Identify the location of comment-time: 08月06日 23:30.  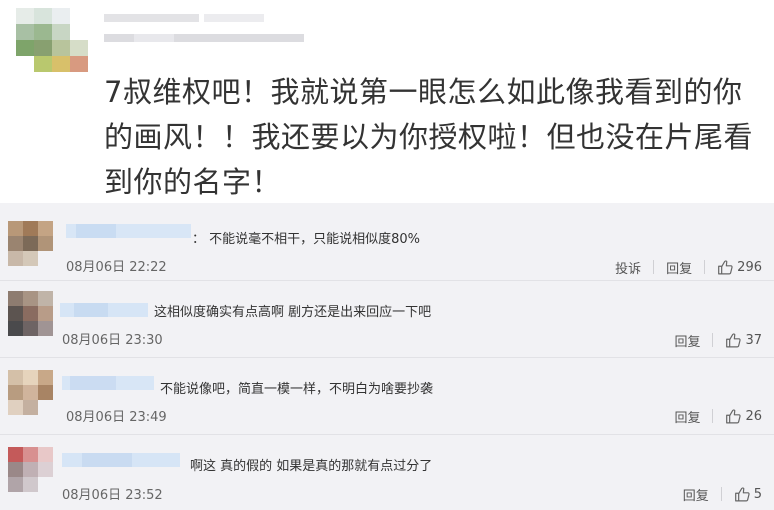
(112, 340).